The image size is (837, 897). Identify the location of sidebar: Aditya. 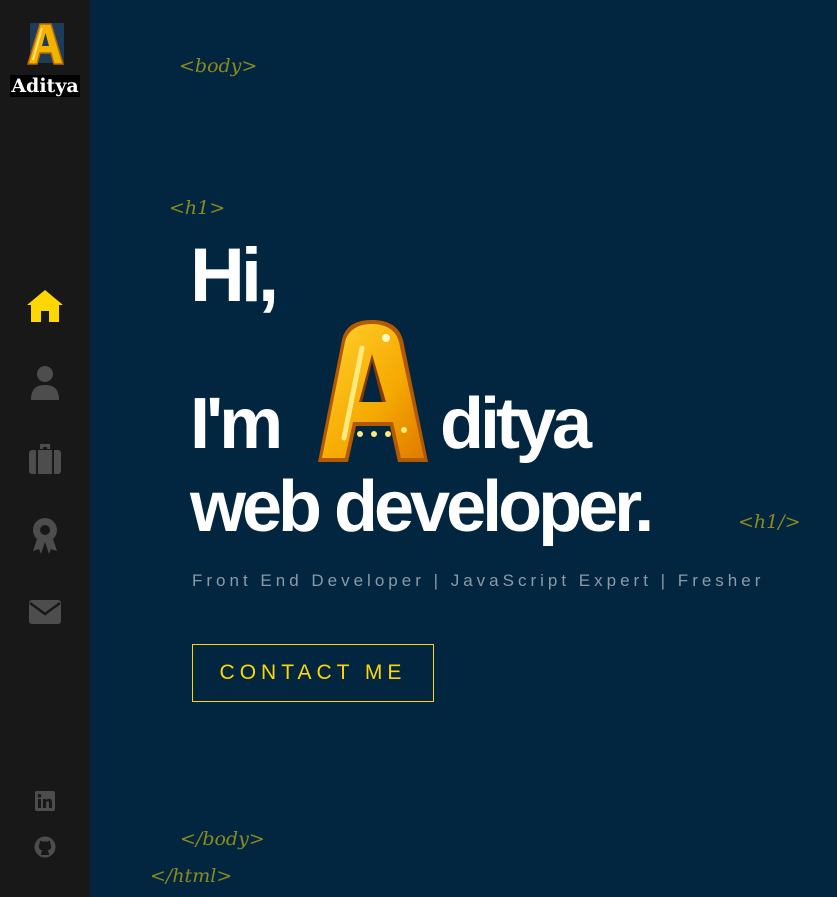
(45, 448).